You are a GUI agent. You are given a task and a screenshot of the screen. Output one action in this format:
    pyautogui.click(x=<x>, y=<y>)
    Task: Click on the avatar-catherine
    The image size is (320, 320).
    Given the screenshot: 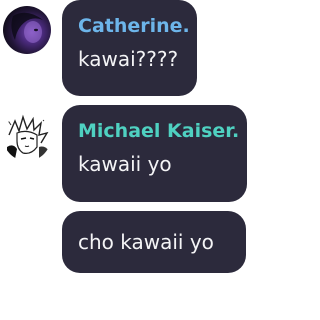 What is the action you would take?
    pyautogui.click(x=27, y=30)
    